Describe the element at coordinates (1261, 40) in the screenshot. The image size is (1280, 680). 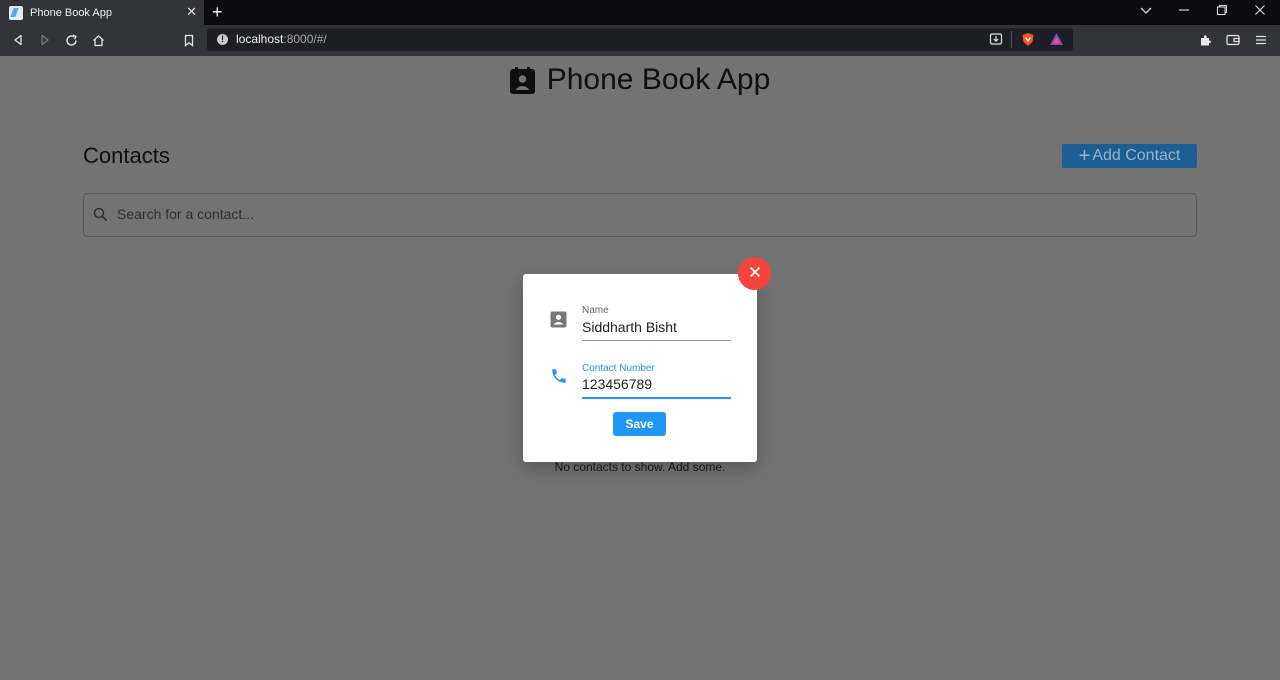
I see `menu-icon` at that location.